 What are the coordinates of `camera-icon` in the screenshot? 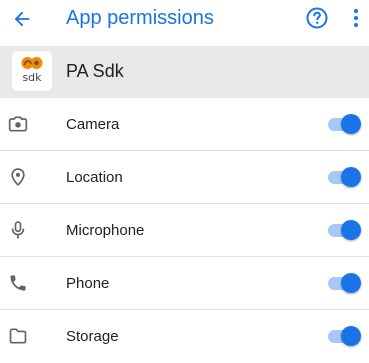 It's located at (18, 124).